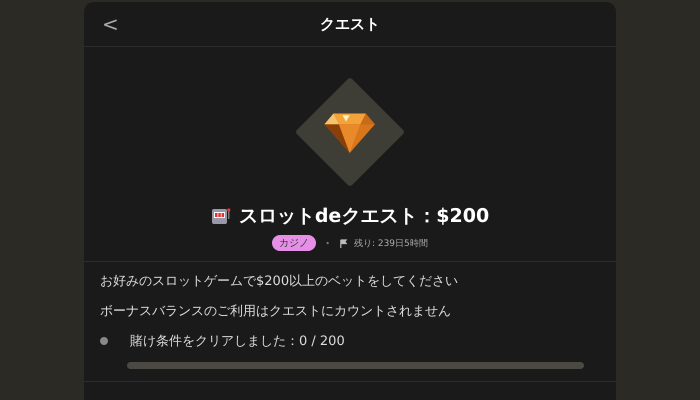 Image resolution: width=700 pixels, height=400 pixels. I want to click on back-button: <, so click(110, 24).